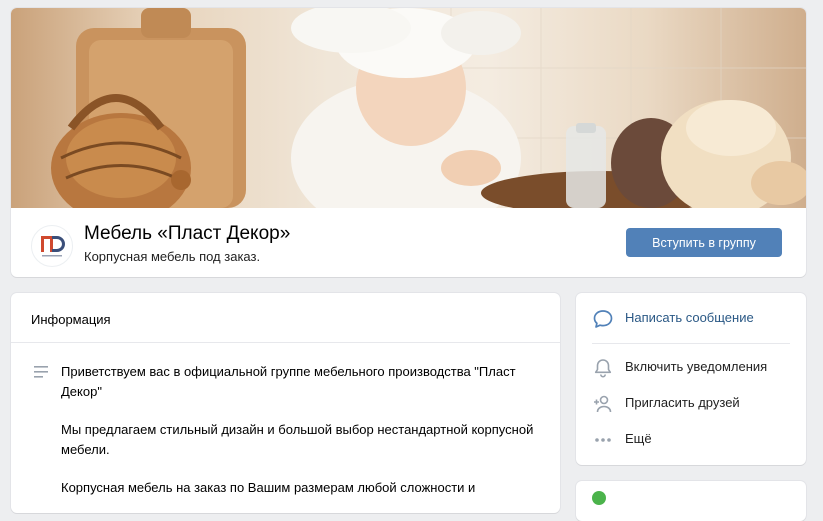 The width and height of the screenshot is (823, 521). I want to click on invite-friends-action: Пригласить друзей, so click(691, 403).